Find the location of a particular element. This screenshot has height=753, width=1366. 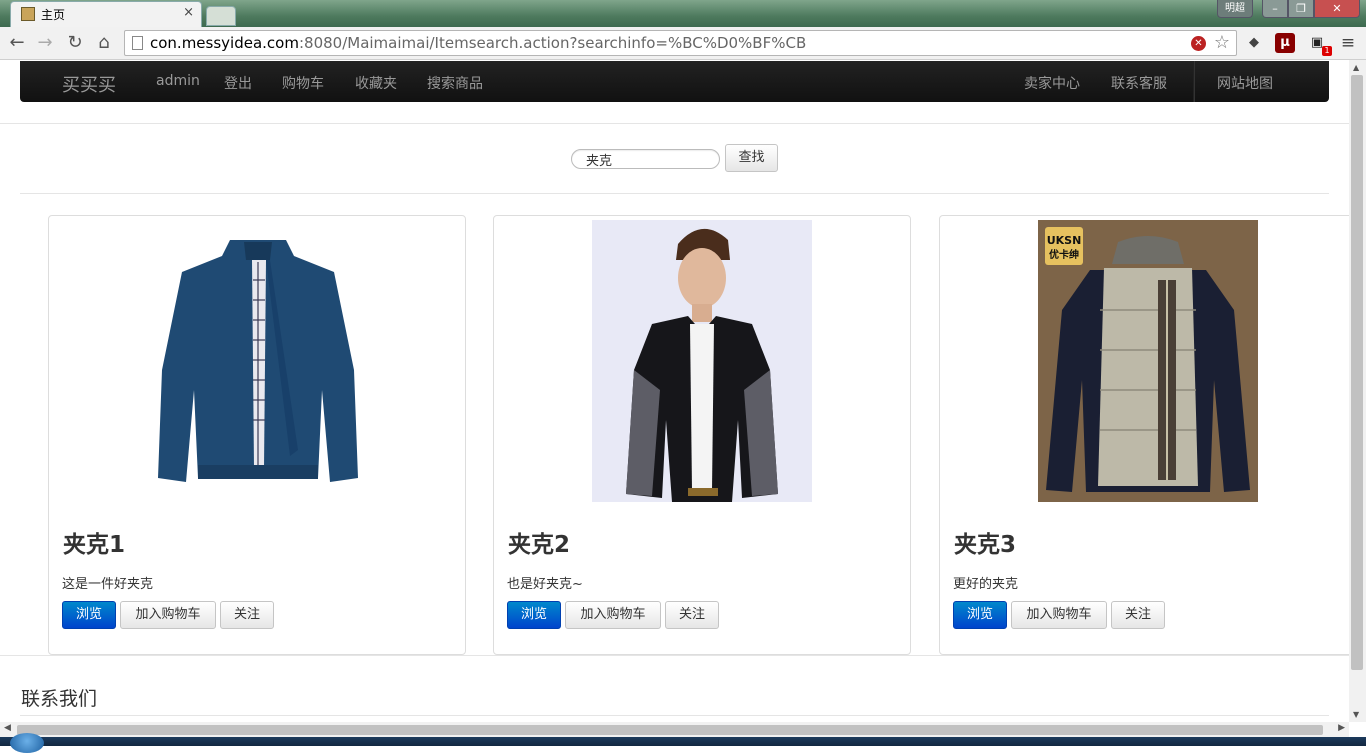

forward-arrow-icon: → is located at coordinates (45, 43).